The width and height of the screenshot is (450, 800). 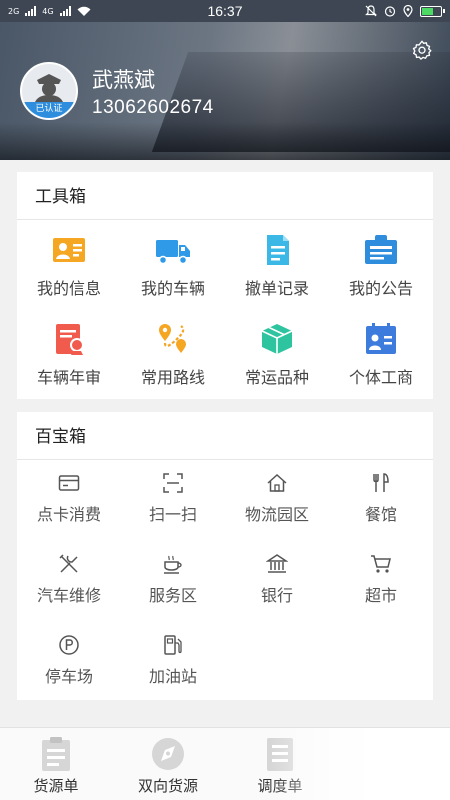 What do you see at coordinates (84, 11) in the screenshot?
I see `wifi-icon` at bounding box center [84, 11].